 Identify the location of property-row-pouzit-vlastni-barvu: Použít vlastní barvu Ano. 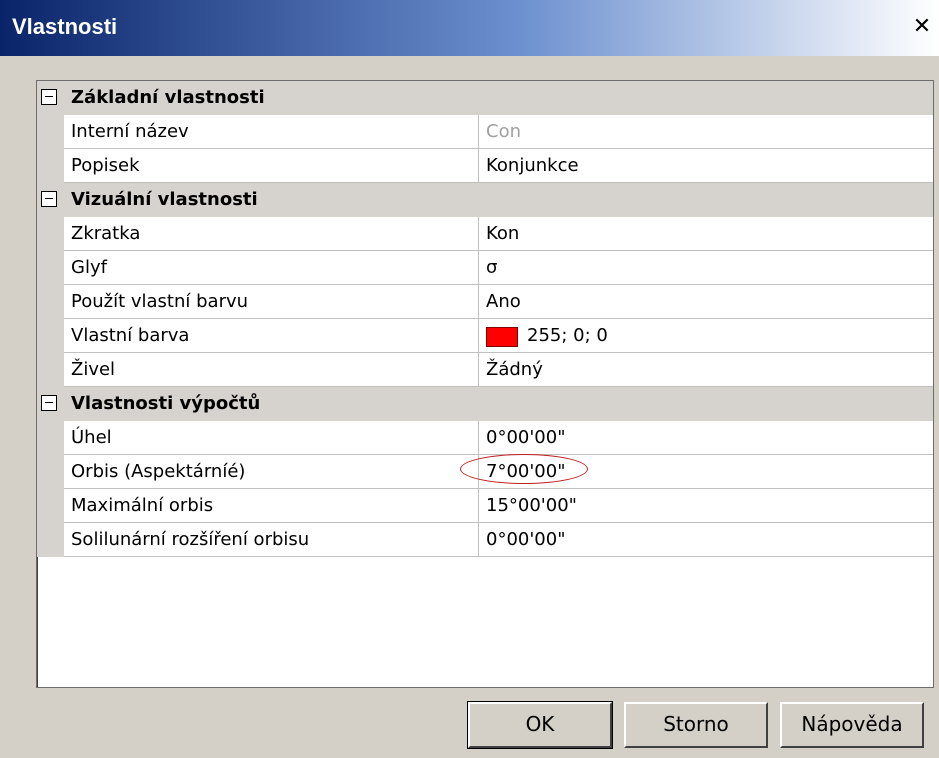
(485, 302).